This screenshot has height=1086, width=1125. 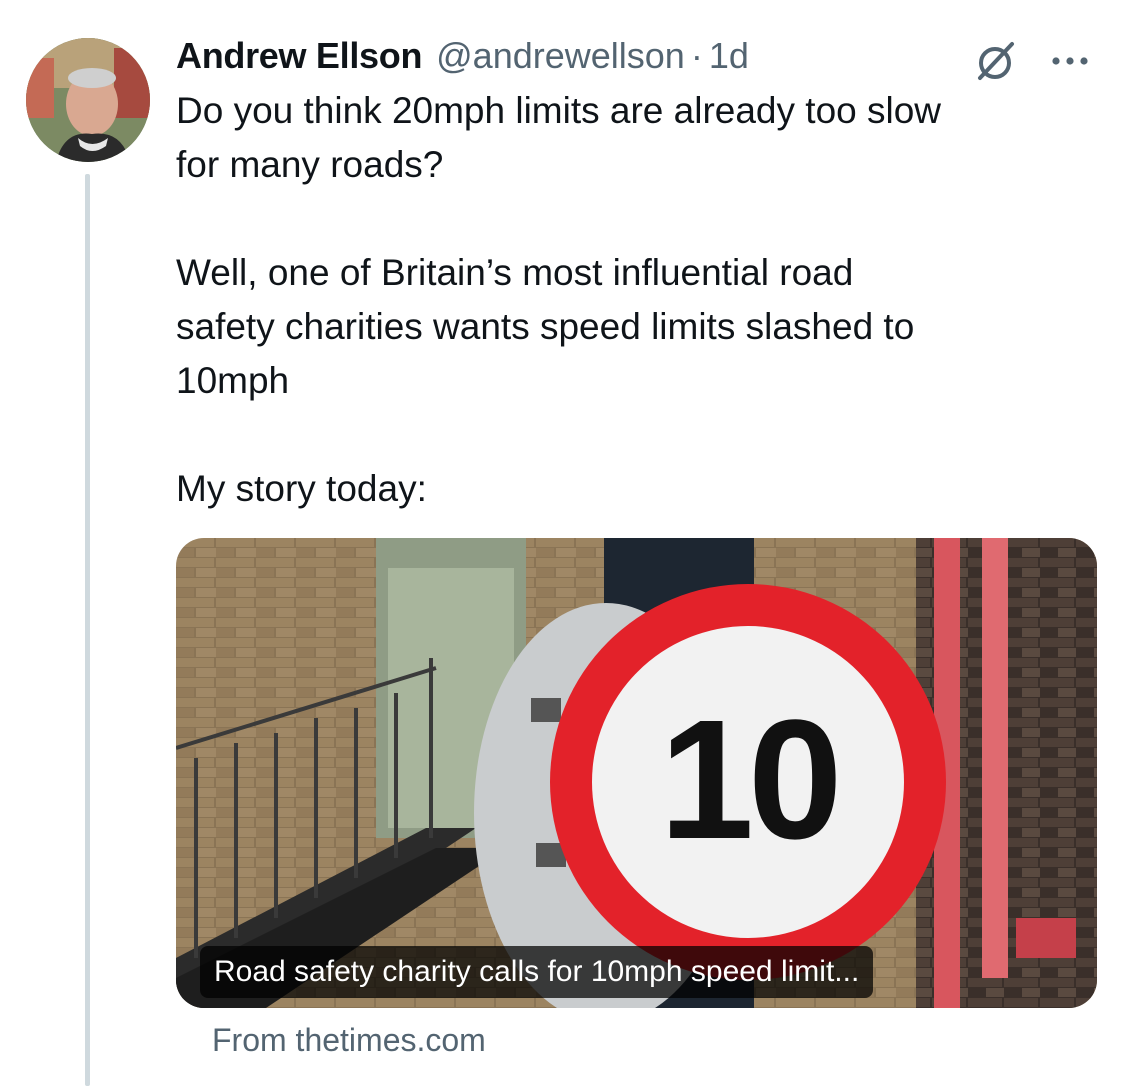 I want to click on grok-slash-icon, so click(x=995, y=61).